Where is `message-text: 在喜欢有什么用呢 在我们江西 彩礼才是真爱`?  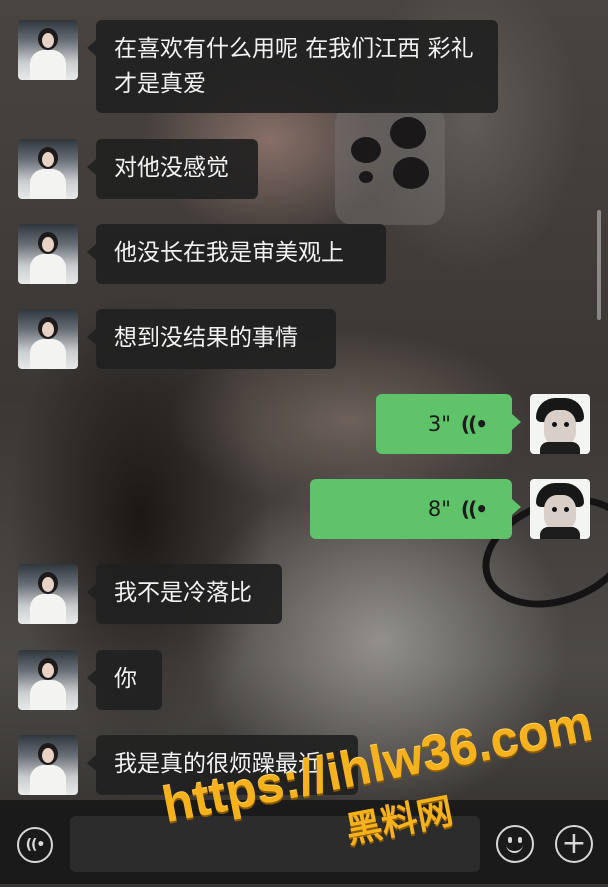 message-text: 在喜欢有什么用呢 在我们江西 彩礼才是真爱 is located at coordinates (294, 66).